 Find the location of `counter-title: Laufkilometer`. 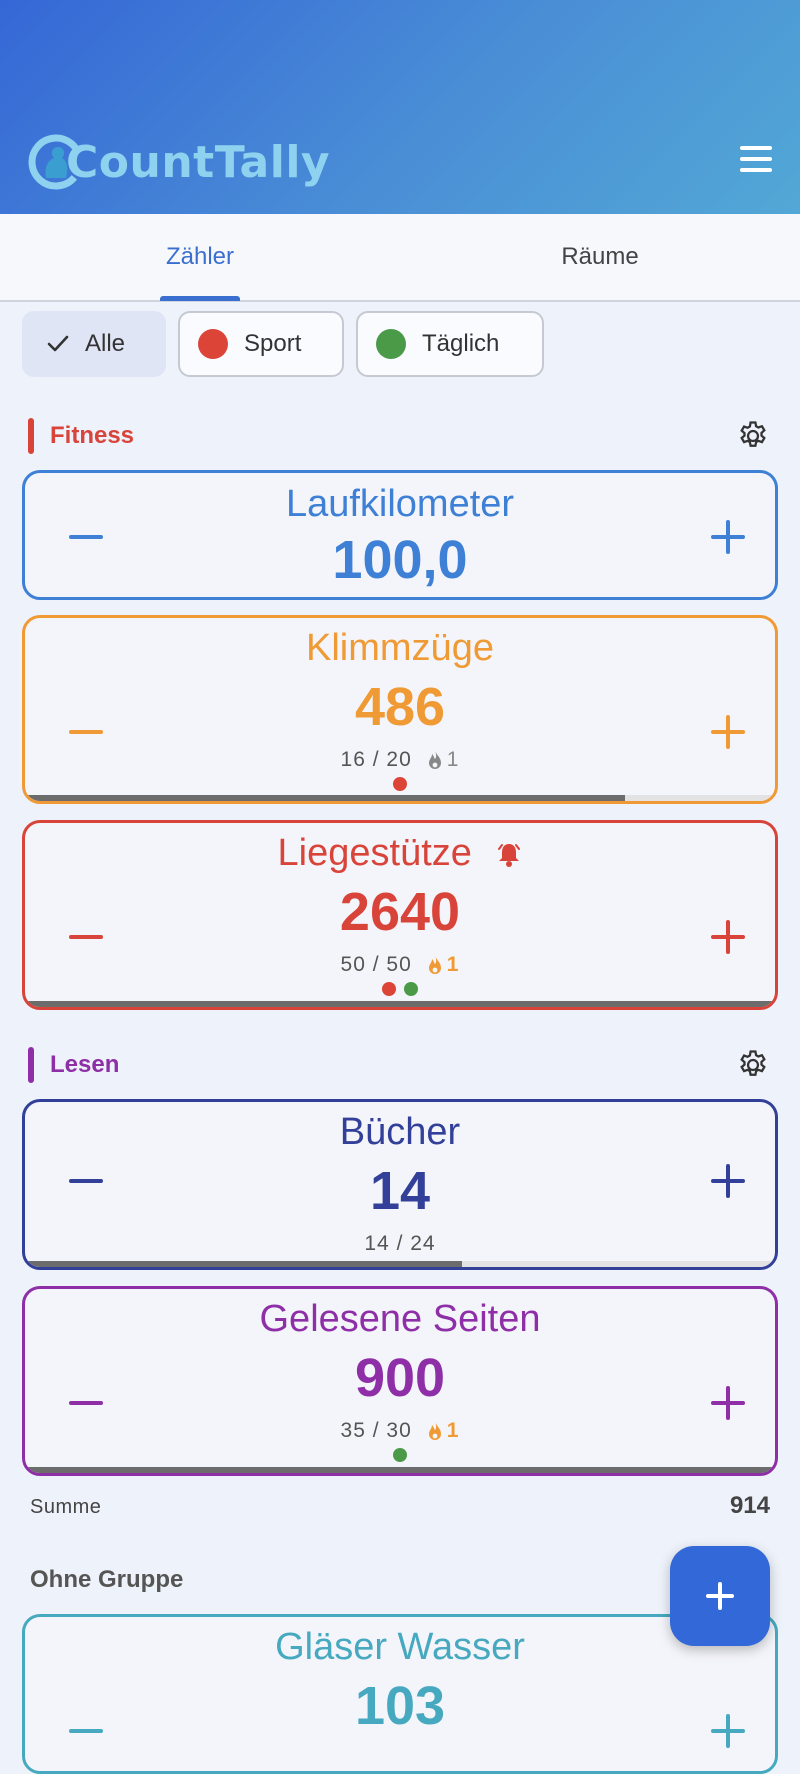

counter-title: Laufkilometer is located at coordinates (400, 504).